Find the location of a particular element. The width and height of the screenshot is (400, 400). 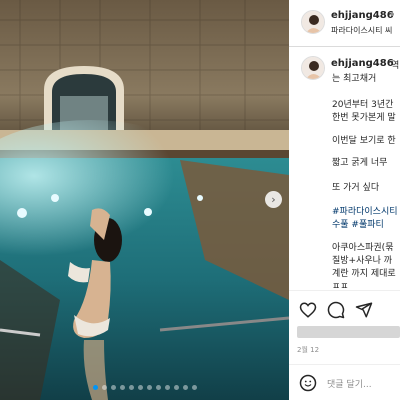

comment-icon is located at coordinates (336, 310).